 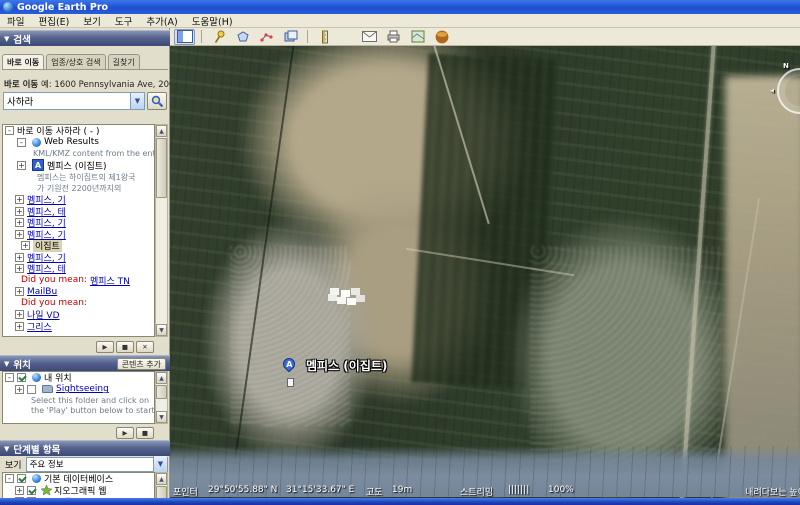 What do you see at coordinates (290, 37) in the screenshot?
I see `add-image-overlay-button` at bounding box center [290, 37].